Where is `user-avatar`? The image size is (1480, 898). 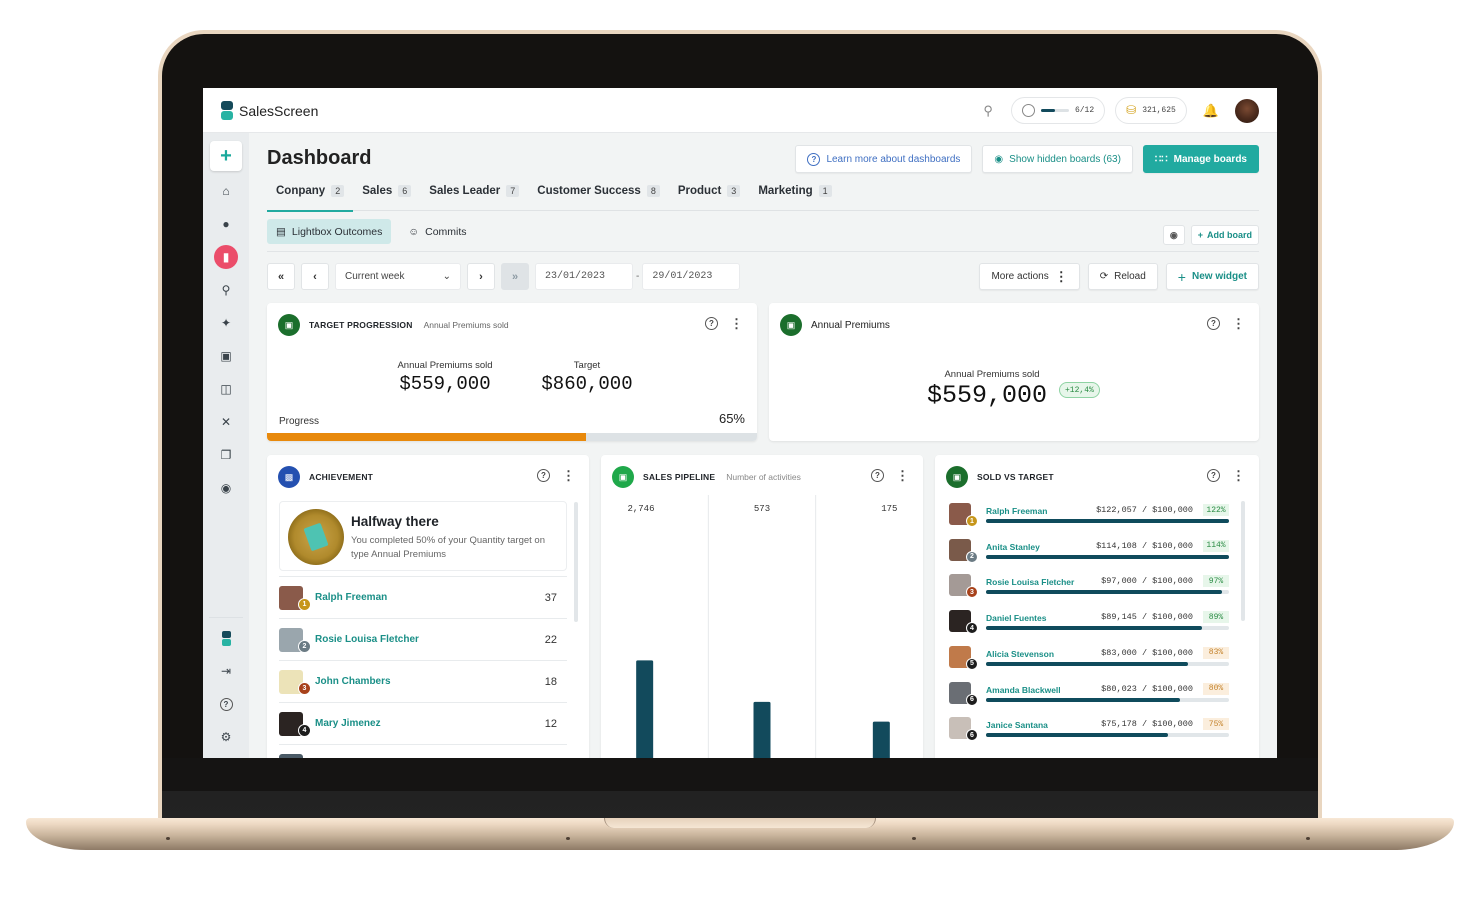
user-avatar is located at coordinates (1247, 110).